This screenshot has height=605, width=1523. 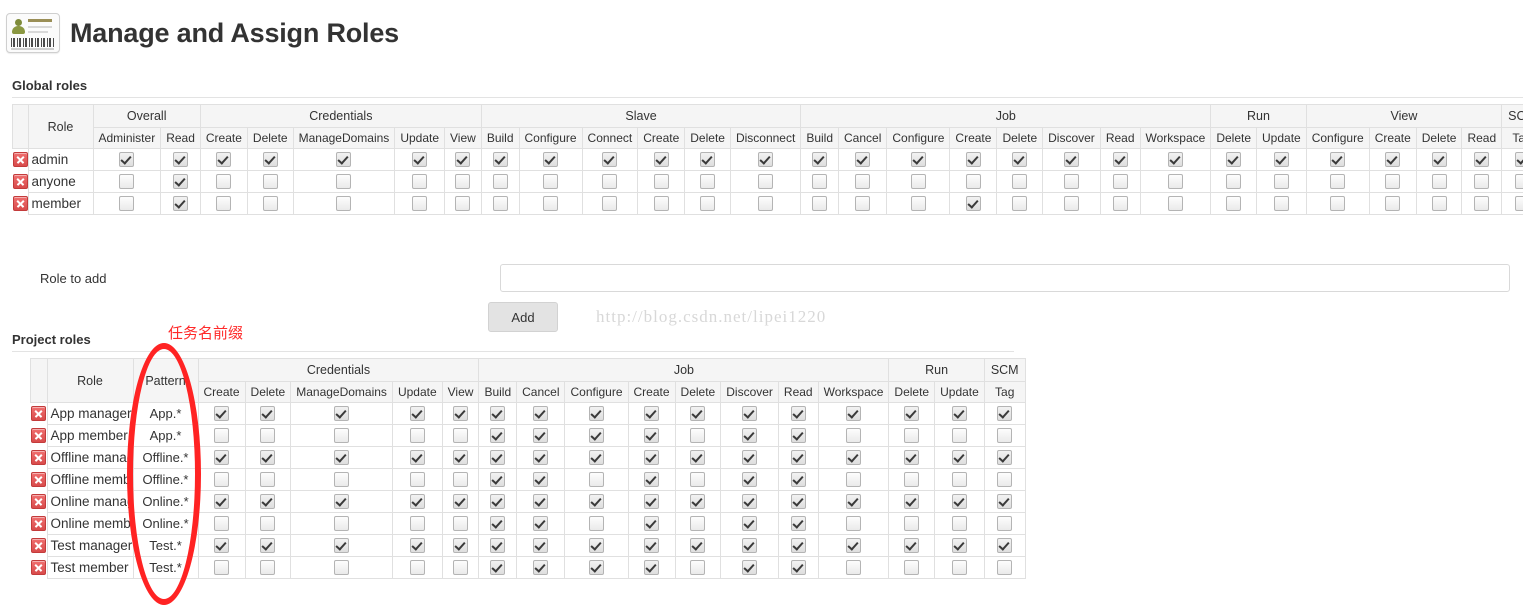 I want to click on permission-checkbox-connect, so click(x=609, y=159).